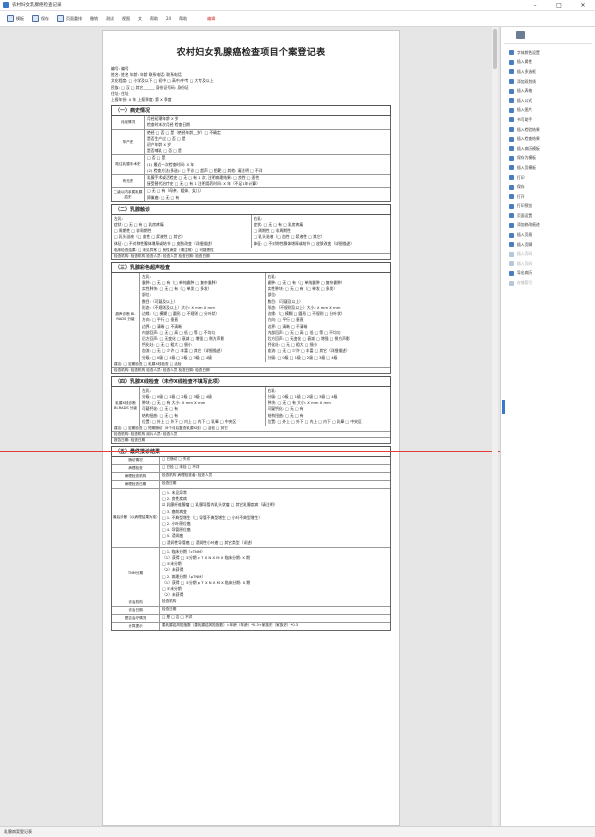  Describe the element at coordinates (503, 407) in the screenshot. I see `panel-splitter-handle` at that location.